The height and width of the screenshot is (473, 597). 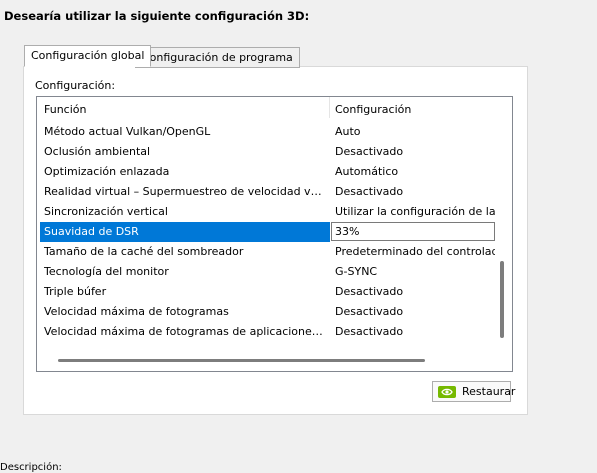 What do you see at coordinates (329, 107) in the screenshot?
I see `column-divider` at bounding box center [329, 107].